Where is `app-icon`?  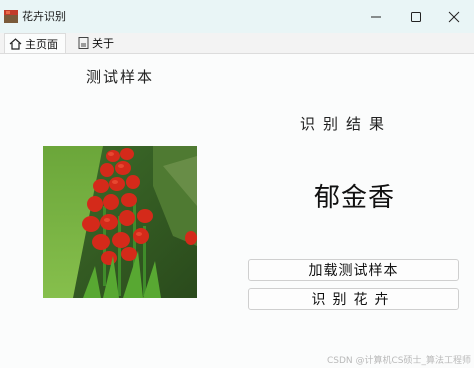 app-icon is located at coordinates (11, 16).